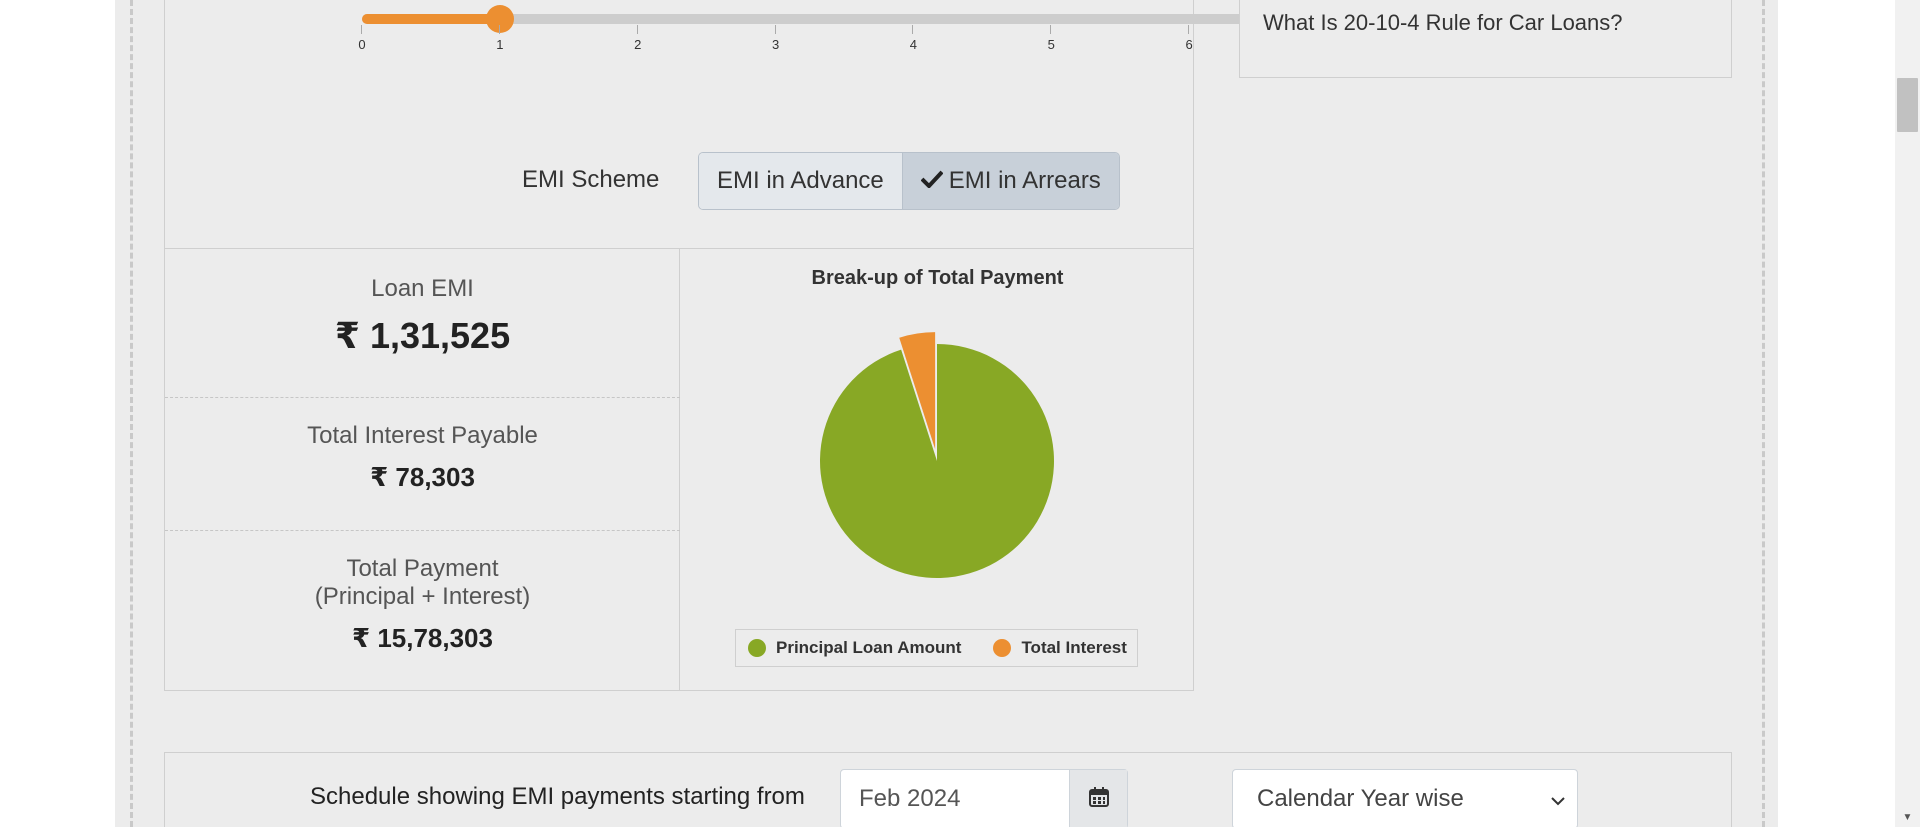 The width and height of the screenshot is (1920, 827). I want to click on slider-tick-label: 1, so click(500, 38).